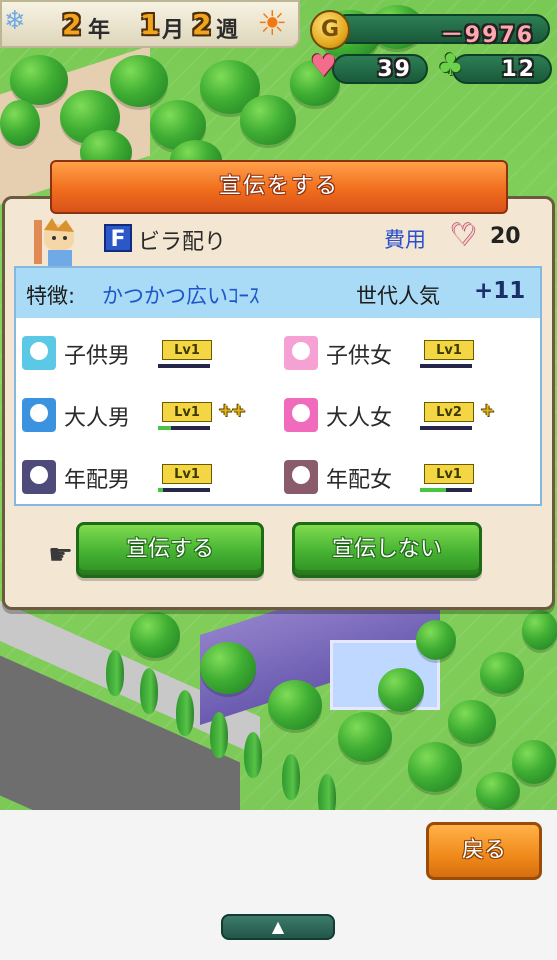 This screenshot has height=960, width=557. I want to click on demographic-senior-male: 年配男 Lv1, so click(147, 478).